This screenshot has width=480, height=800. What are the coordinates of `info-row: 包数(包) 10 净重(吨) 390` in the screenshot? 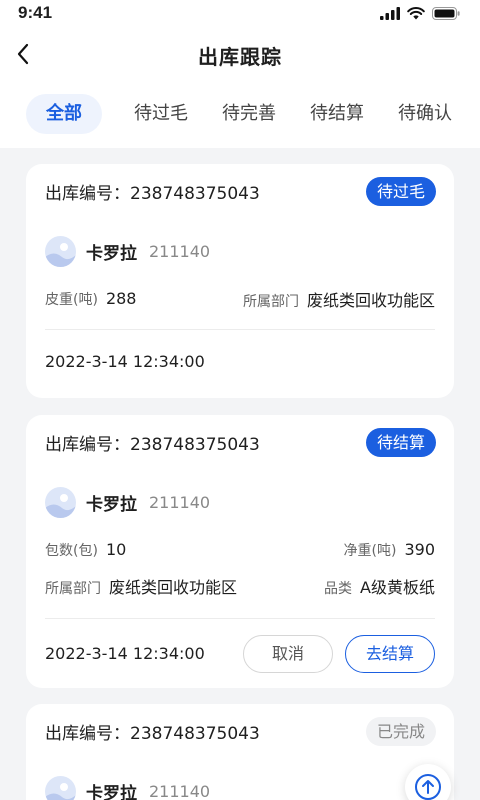 It's located at (240, 550).